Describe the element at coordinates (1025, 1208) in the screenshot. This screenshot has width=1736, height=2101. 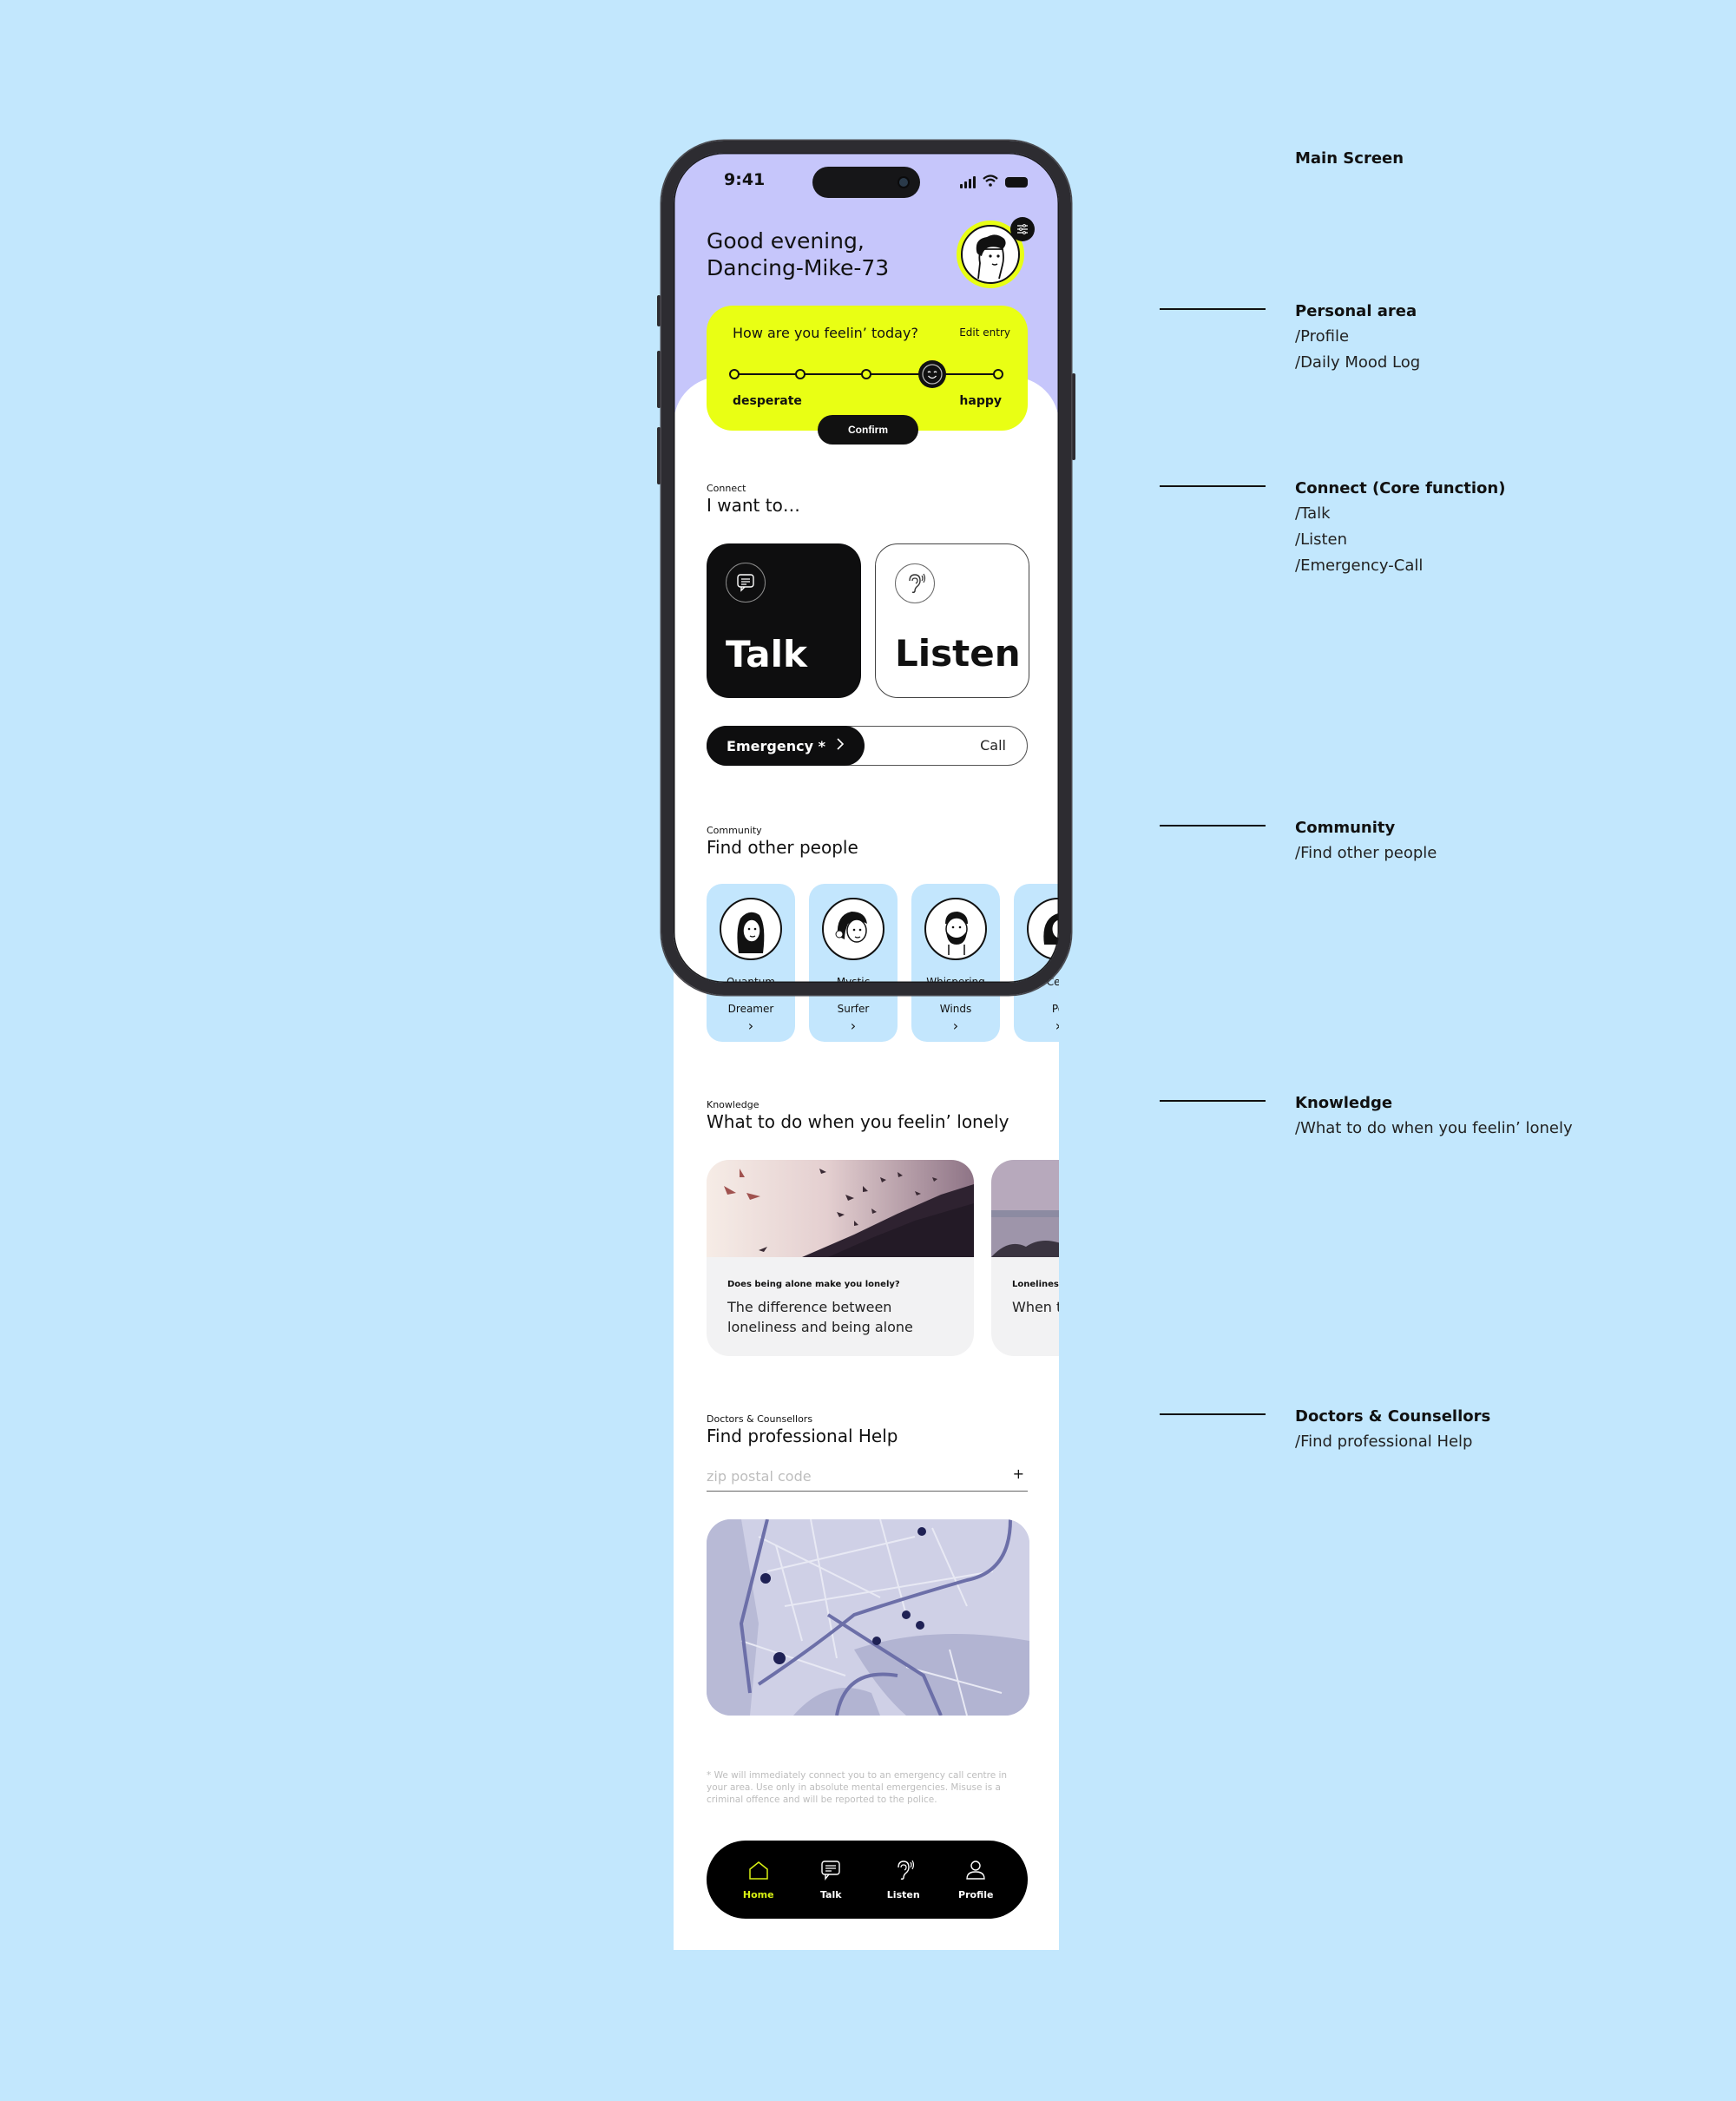
I see `article-image-beach` at that location.